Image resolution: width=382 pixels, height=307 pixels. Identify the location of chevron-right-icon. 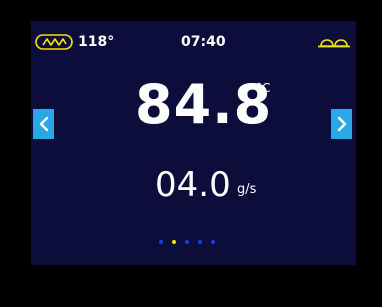
(342, 124).